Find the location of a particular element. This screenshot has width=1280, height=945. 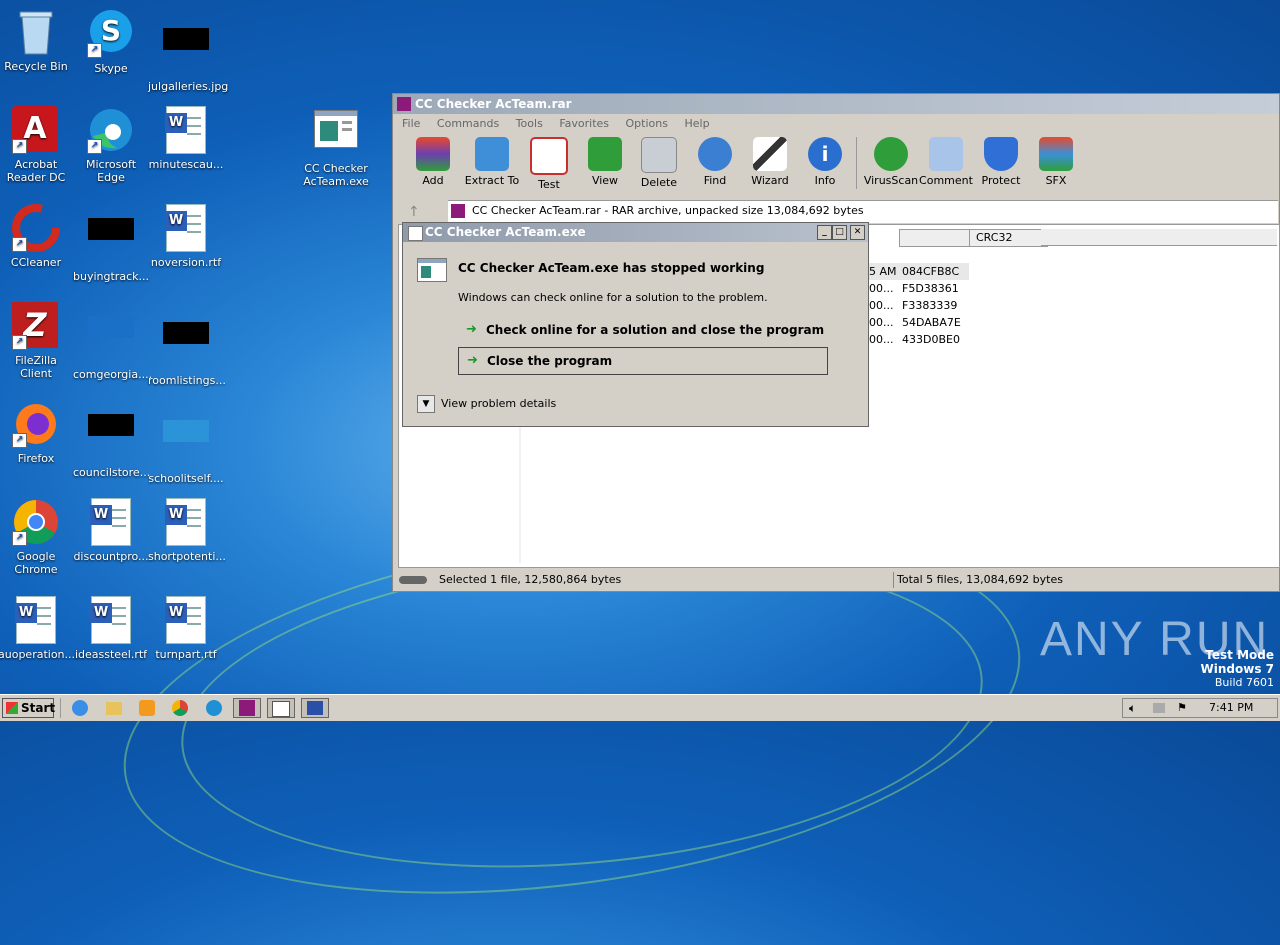

menu-help: Help is located at coordinates (696, 123).